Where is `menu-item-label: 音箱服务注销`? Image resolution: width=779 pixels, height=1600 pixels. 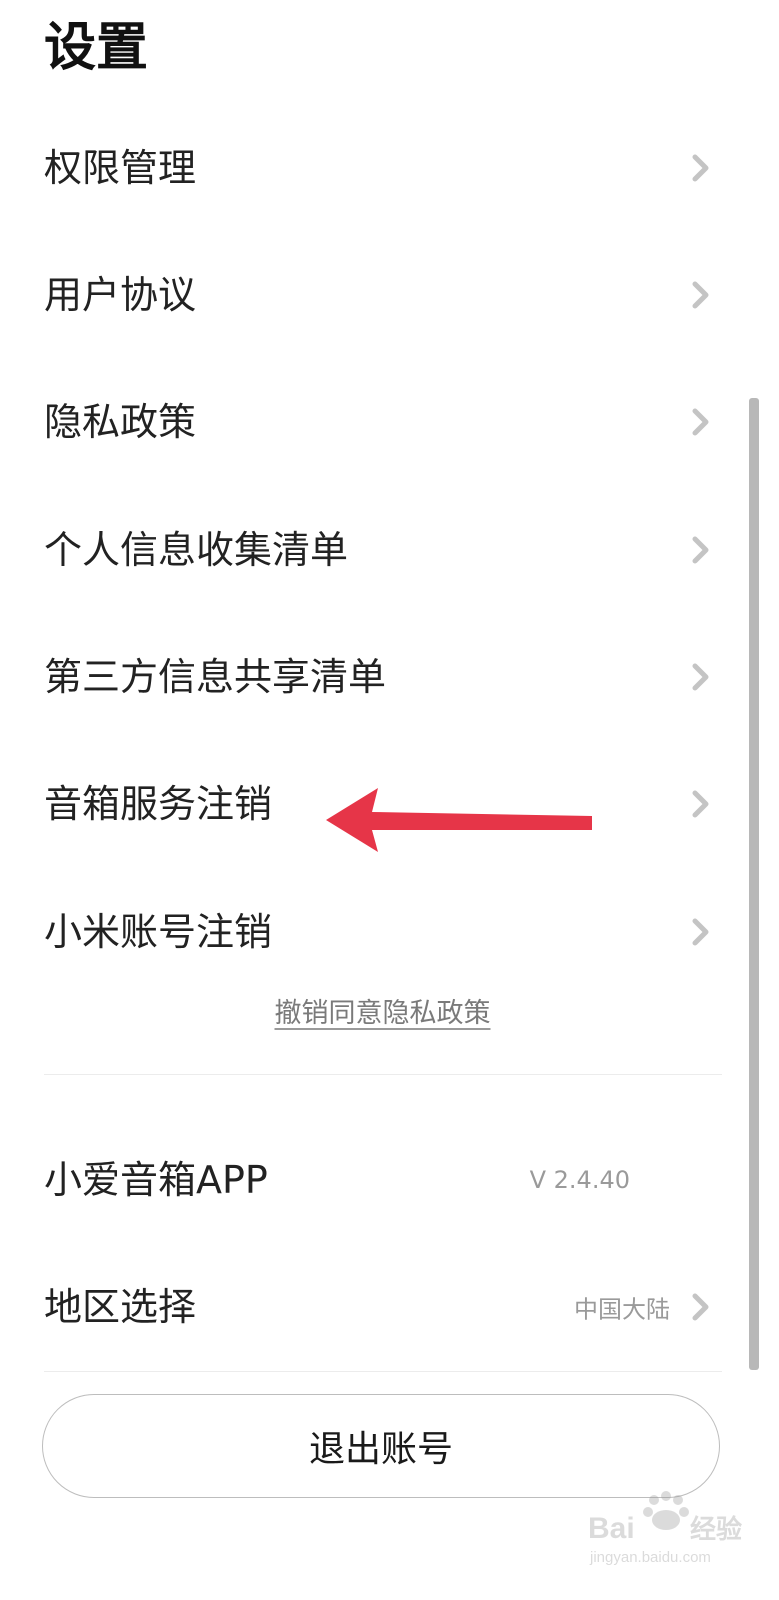
menu-item-label: 音箱服务注销 is located at coordinates (158, 804).